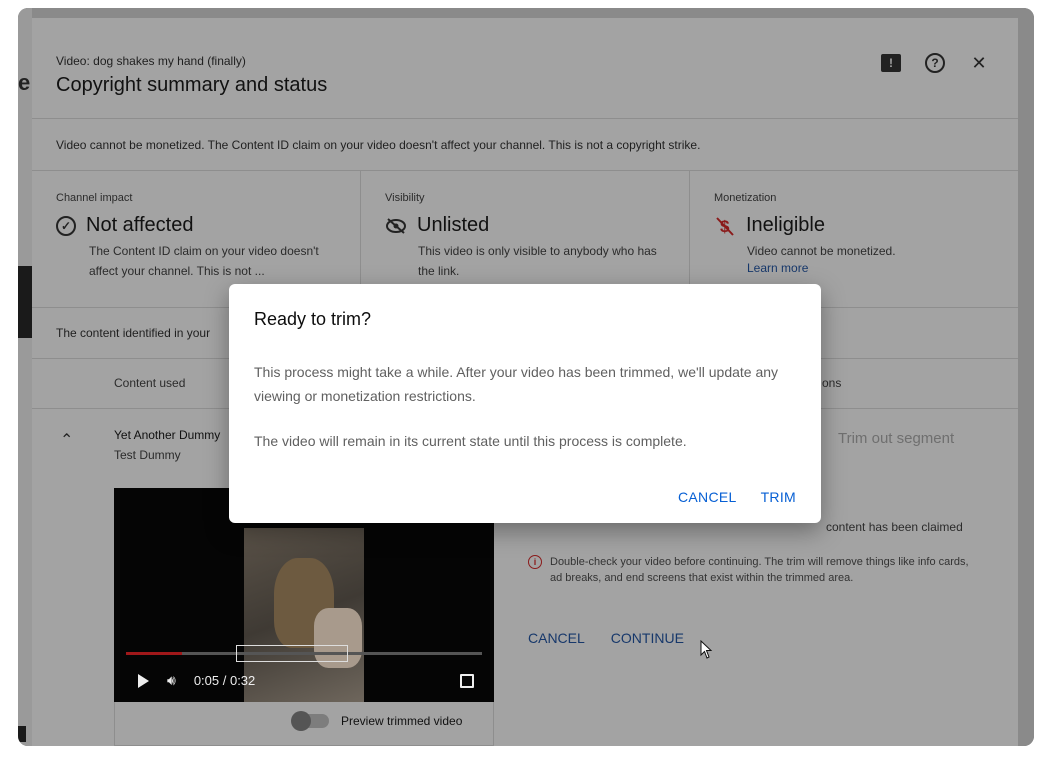 Image resolution: width=1046 pixels, height=764 pixels. I want to click on content-used-header: Content used, so click(150, 383).